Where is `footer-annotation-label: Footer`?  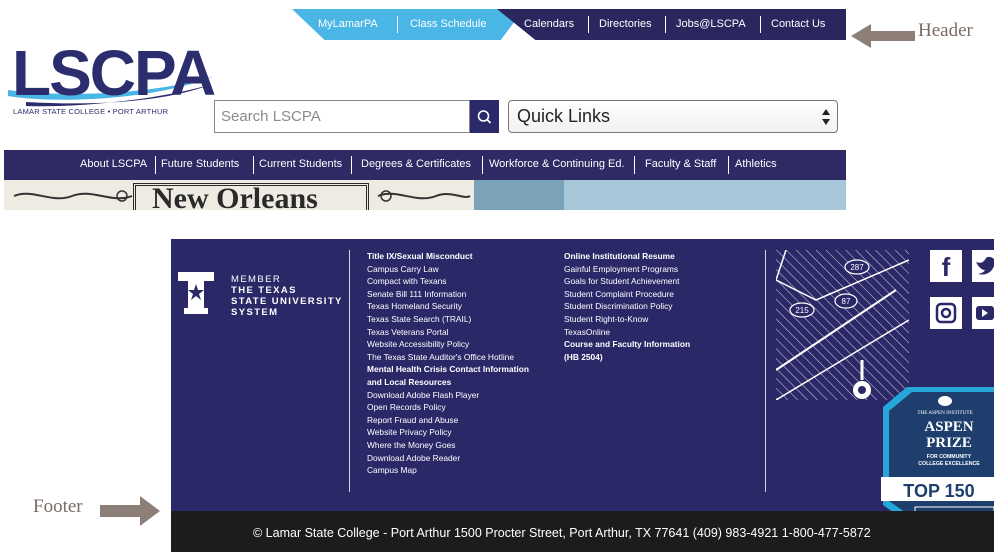
footer-annotation-label: Footer is located at coordinates (58, 506).